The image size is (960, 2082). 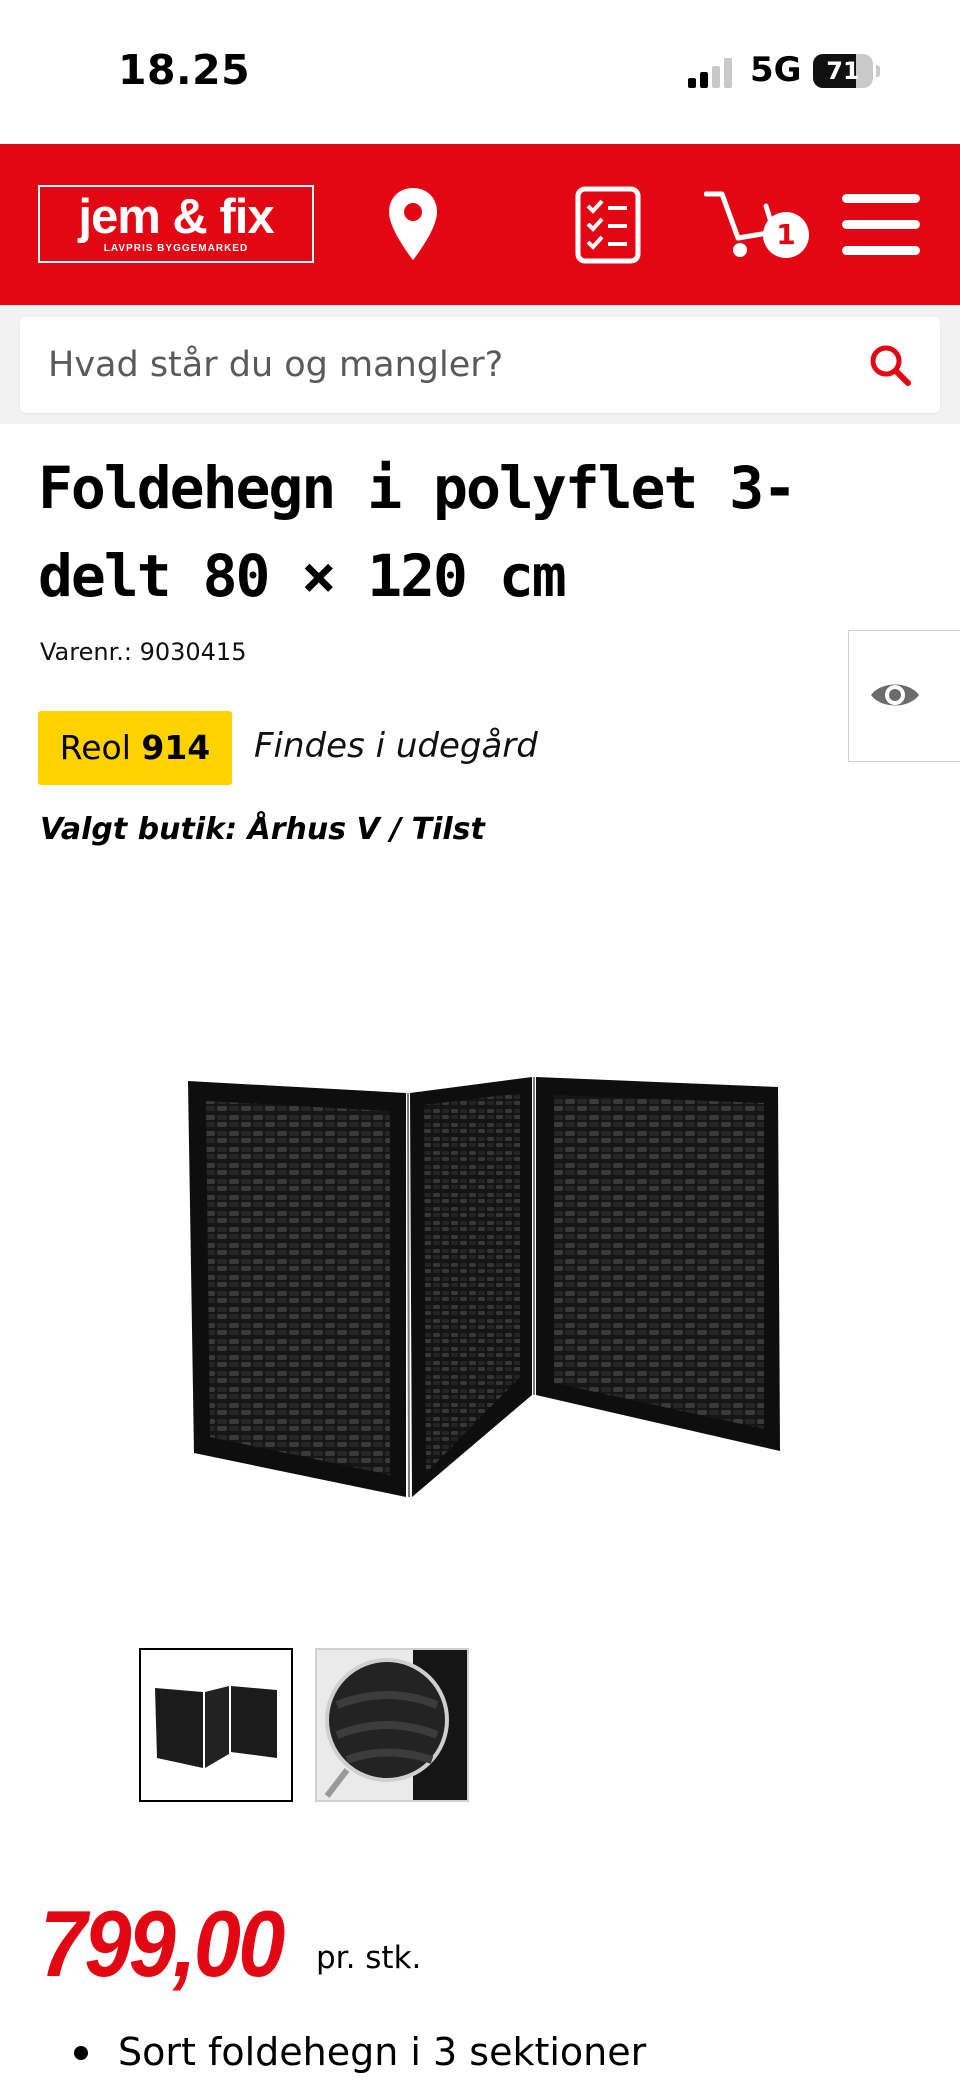 What do you see at coordinates (881, 225) in the screenshot?
I see `menu-icon` at bounding box center [881, 225].